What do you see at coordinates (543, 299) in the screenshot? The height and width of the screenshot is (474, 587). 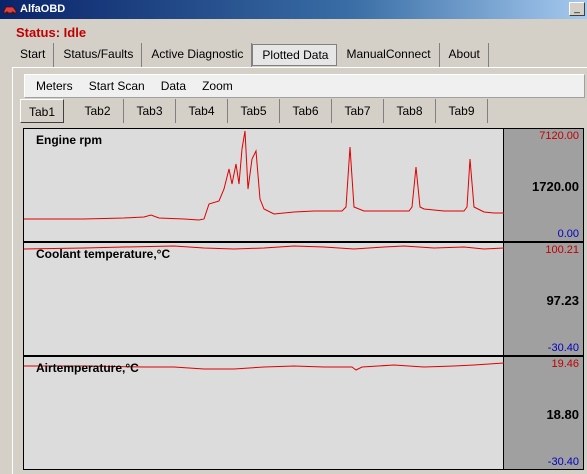 I see `plot-scale: 100.21 97.23 -30.40` at bounding box center [543, 299].